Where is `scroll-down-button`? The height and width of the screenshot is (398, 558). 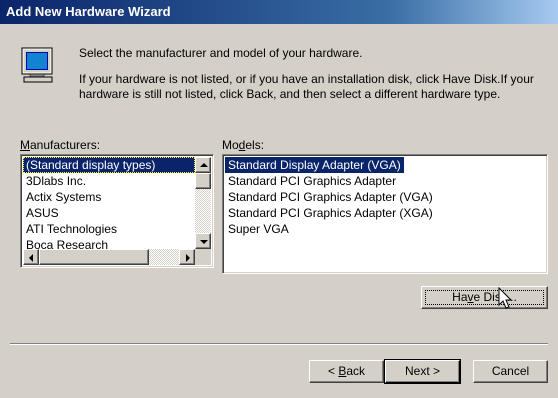
scroll-down-button is located at coordinates (203, 241).